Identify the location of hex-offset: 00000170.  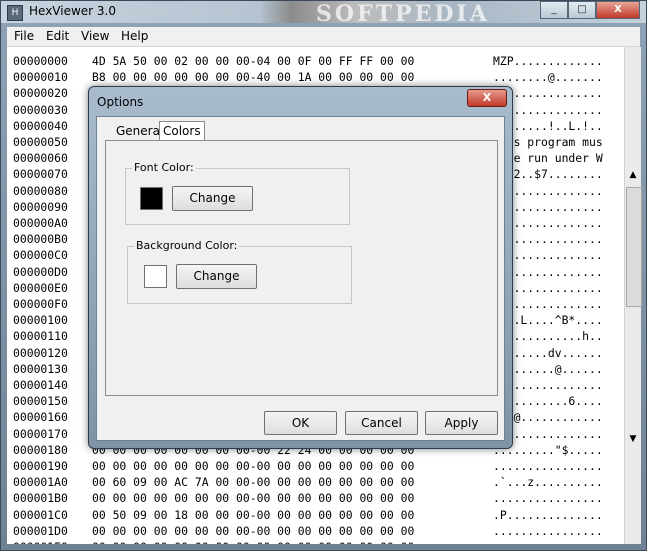
(40, 433).